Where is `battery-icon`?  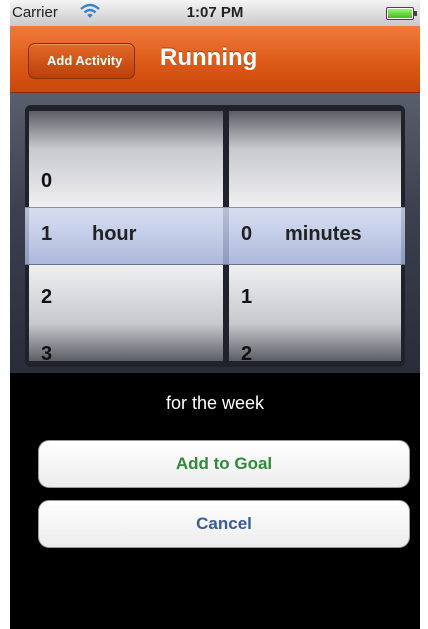 battery-icon is located at coordinates (401, 13).